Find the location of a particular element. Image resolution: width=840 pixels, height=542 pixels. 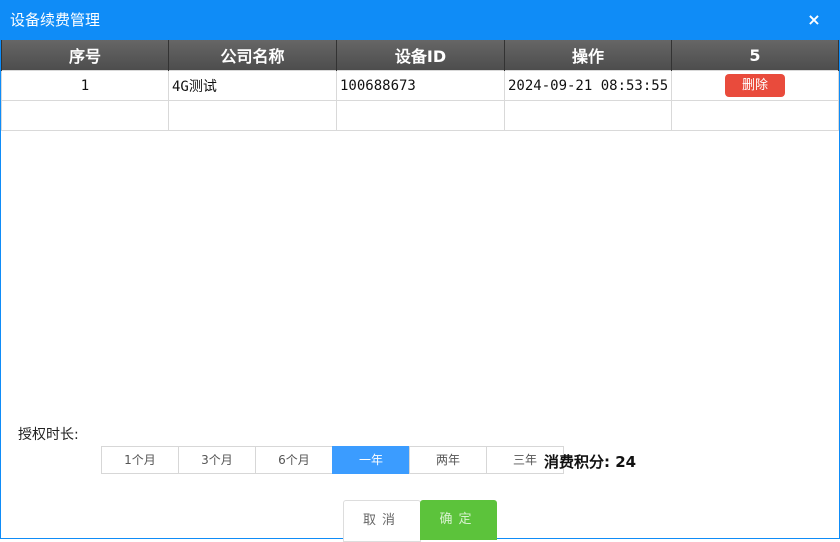

table-header-row: 序号 公司名称 设备ID 操作 5 is located at coordinates (420, 55).